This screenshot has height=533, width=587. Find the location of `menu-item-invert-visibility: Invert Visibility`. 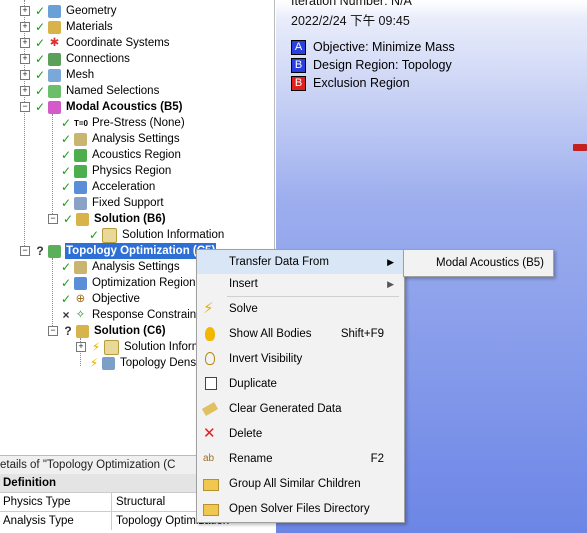

menu-item-invert-visibility: Invert Visibility is located at coordinates (300, 359).